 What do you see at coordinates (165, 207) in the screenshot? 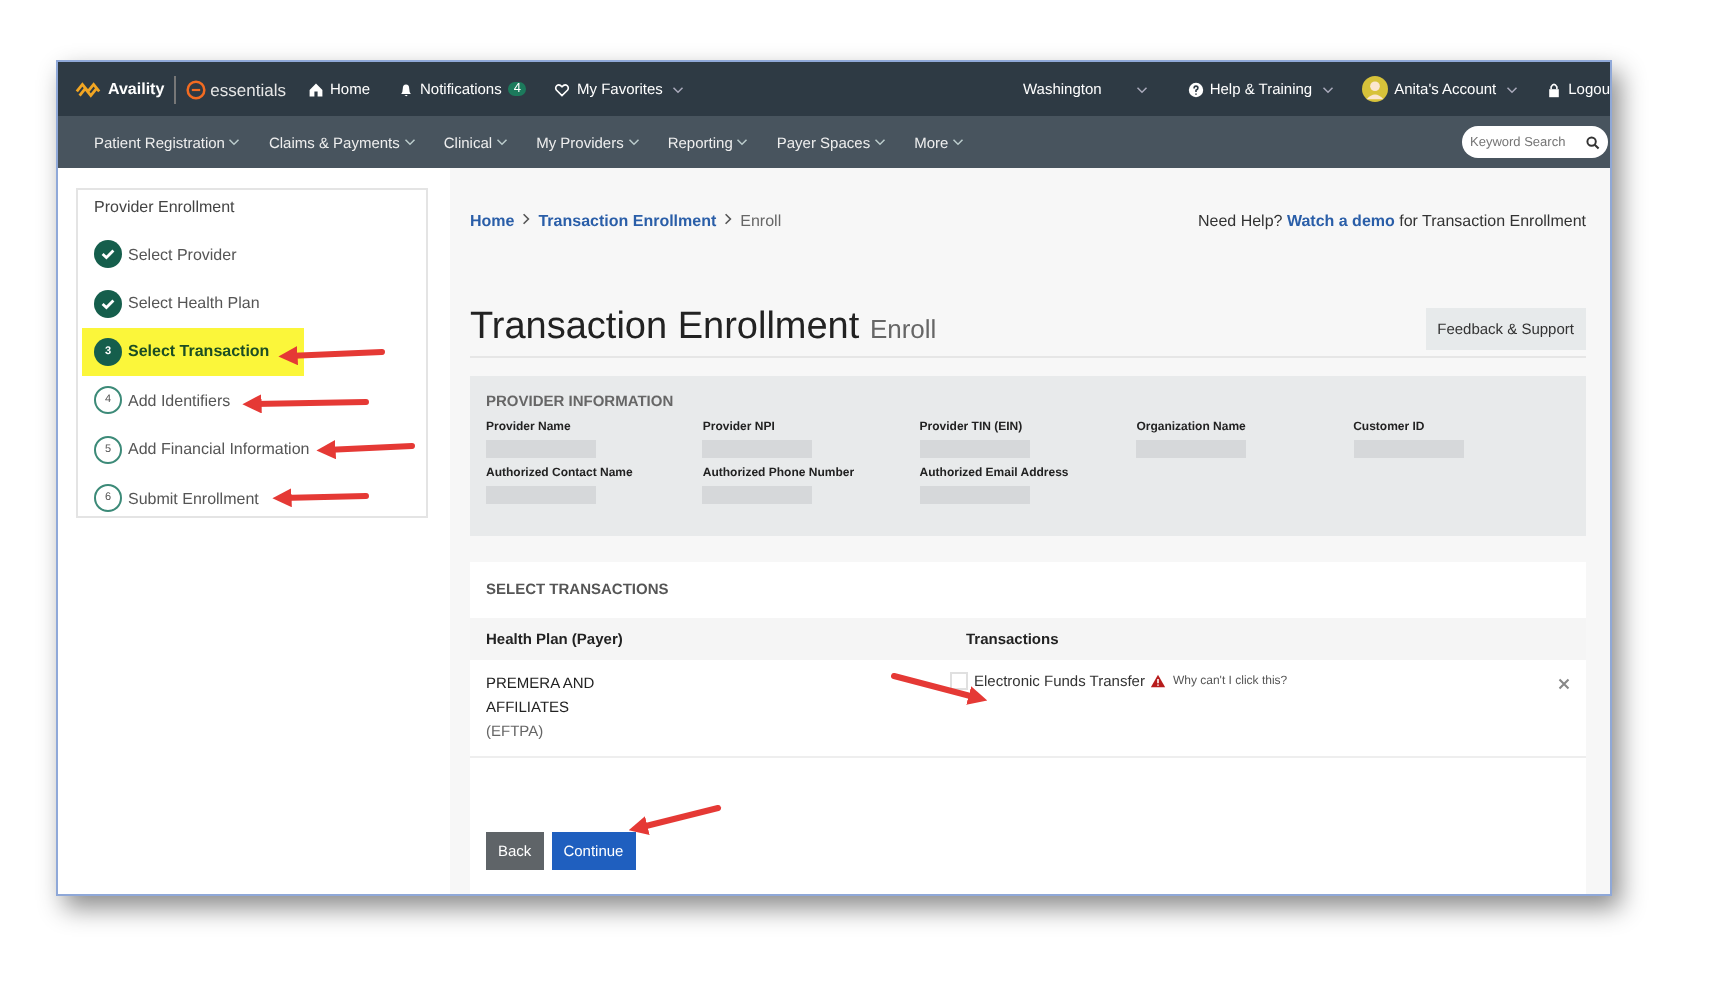
I see `panel-title: Provider Enrollment` at bounding box center [165, 207].